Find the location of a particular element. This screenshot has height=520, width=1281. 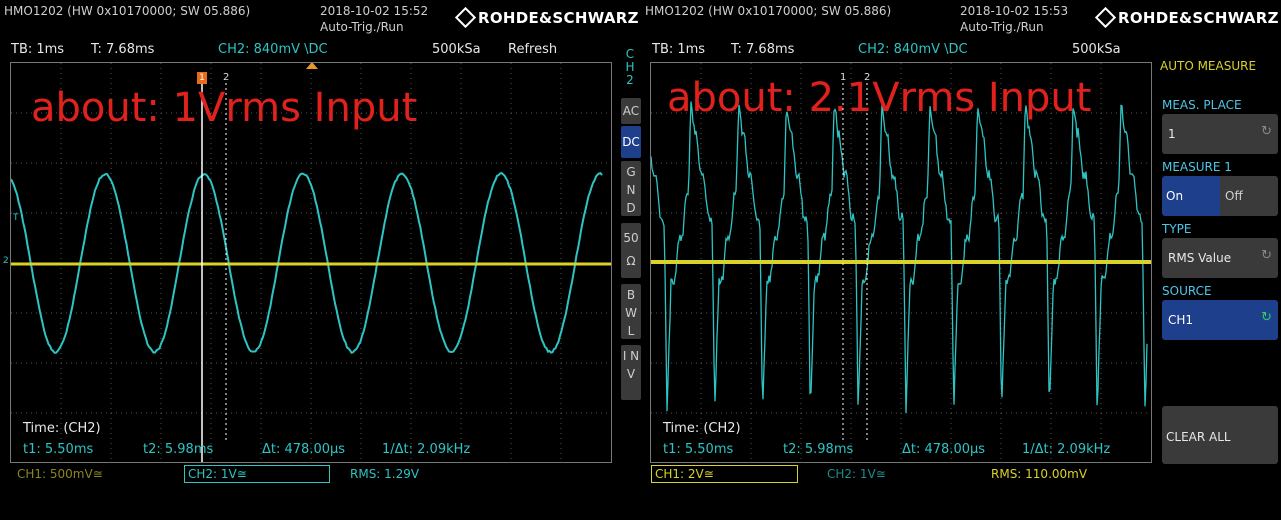

brand-logo-left: ROHDE&SCHWARZ is located at coordinates (548, 18).